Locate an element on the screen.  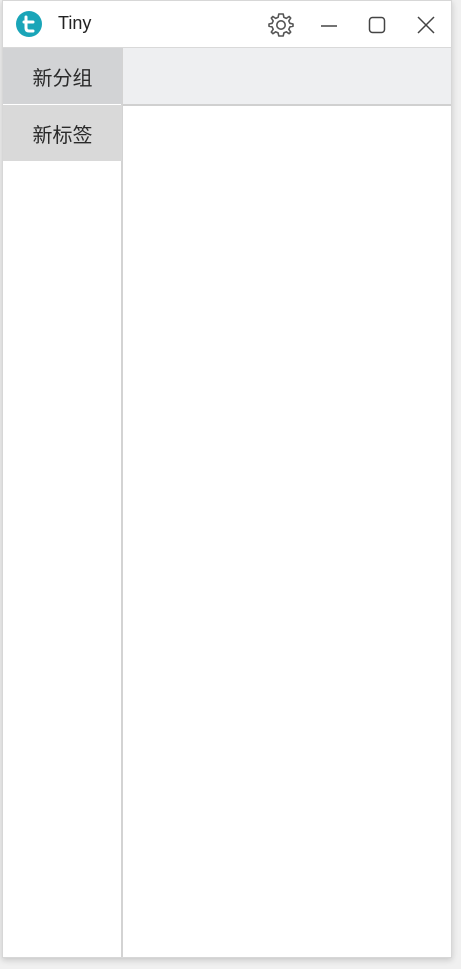
settings-button is located at coordinates (281, 25).